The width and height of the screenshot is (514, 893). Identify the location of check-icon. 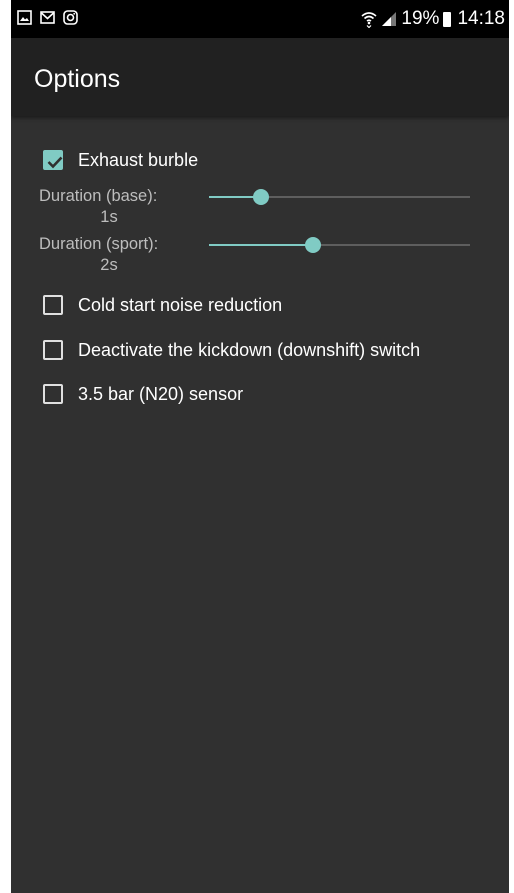
(55, 162).